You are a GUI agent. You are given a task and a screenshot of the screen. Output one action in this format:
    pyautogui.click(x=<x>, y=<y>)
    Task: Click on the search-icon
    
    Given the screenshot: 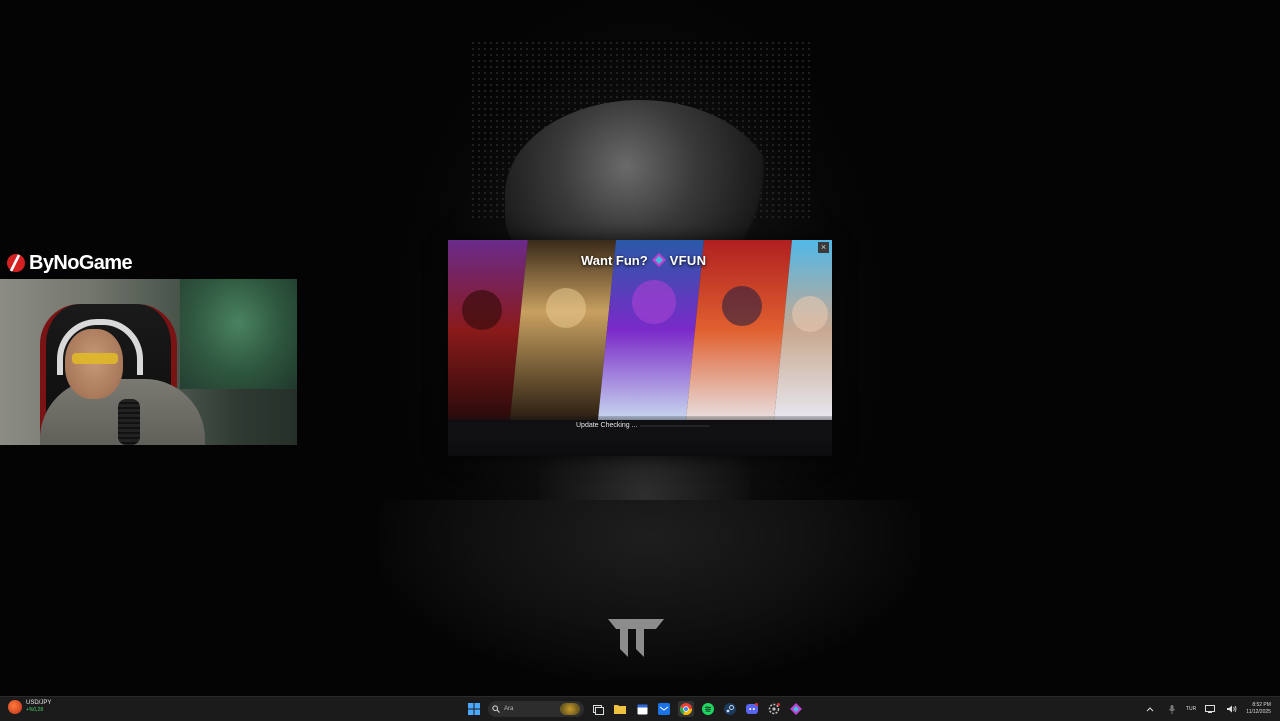 What is the action you would take?
    pyautogui.click(x=496, y=709)
    